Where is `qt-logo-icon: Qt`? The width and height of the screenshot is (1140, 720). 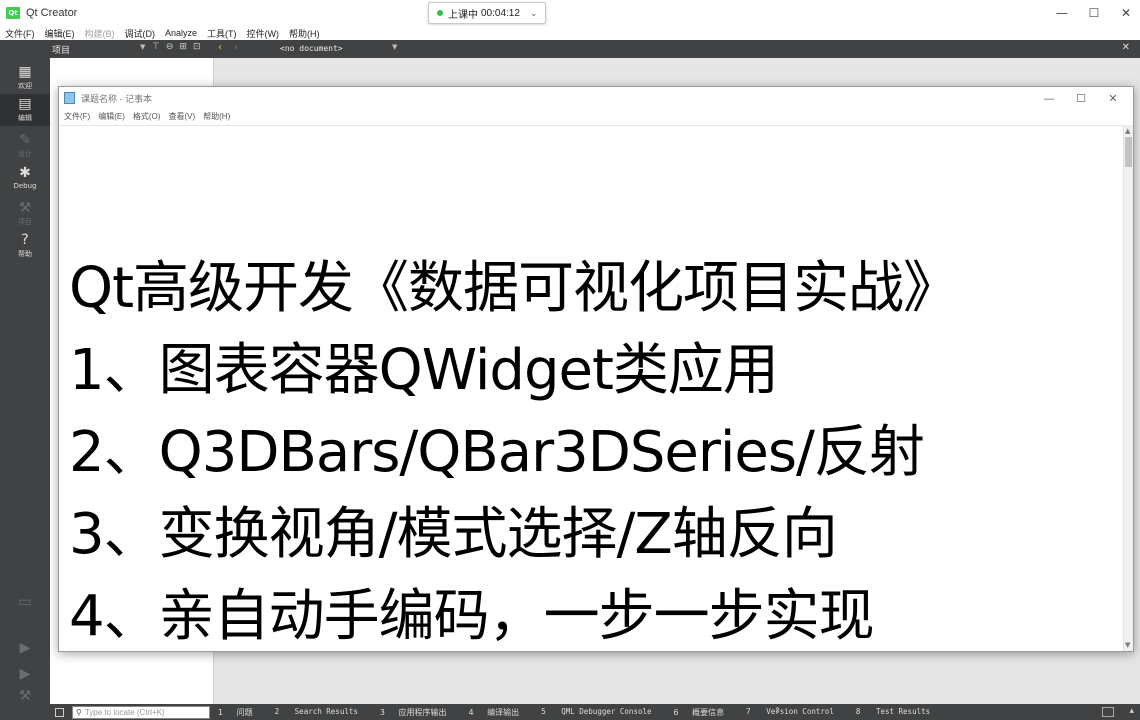
qt-logo-icon: Qt is located at coordinates (13, 13).